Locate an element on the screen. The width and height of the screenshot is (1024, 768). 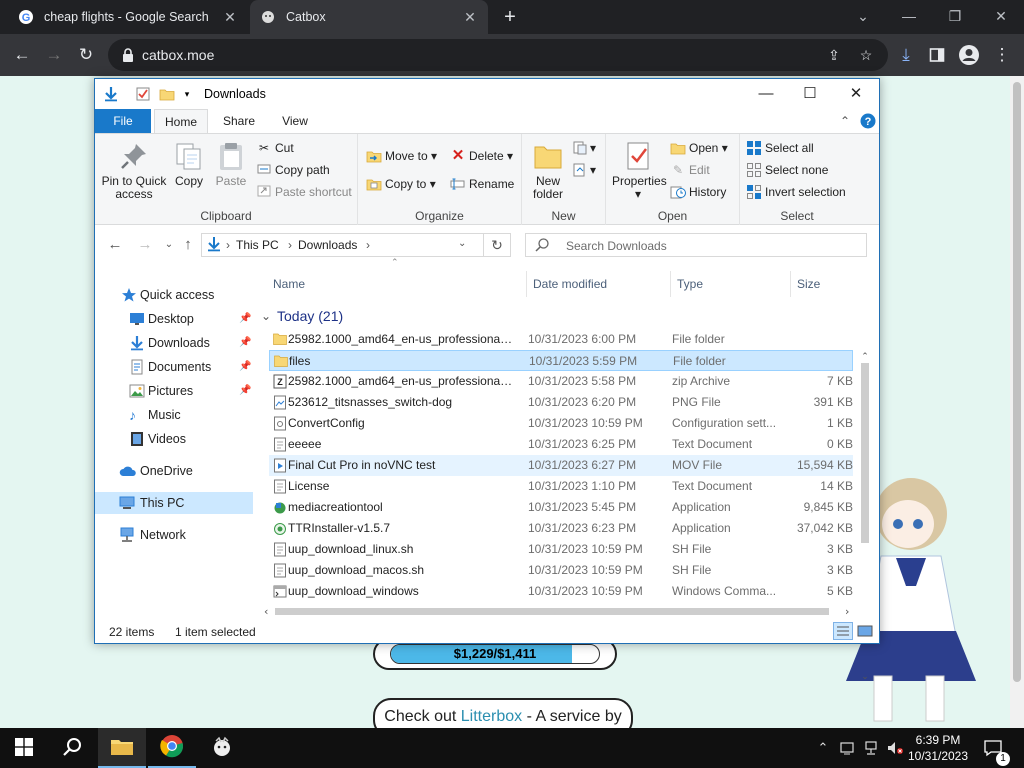
breadcrumb-downloads: Downloads is located at coordinates (327, 245).